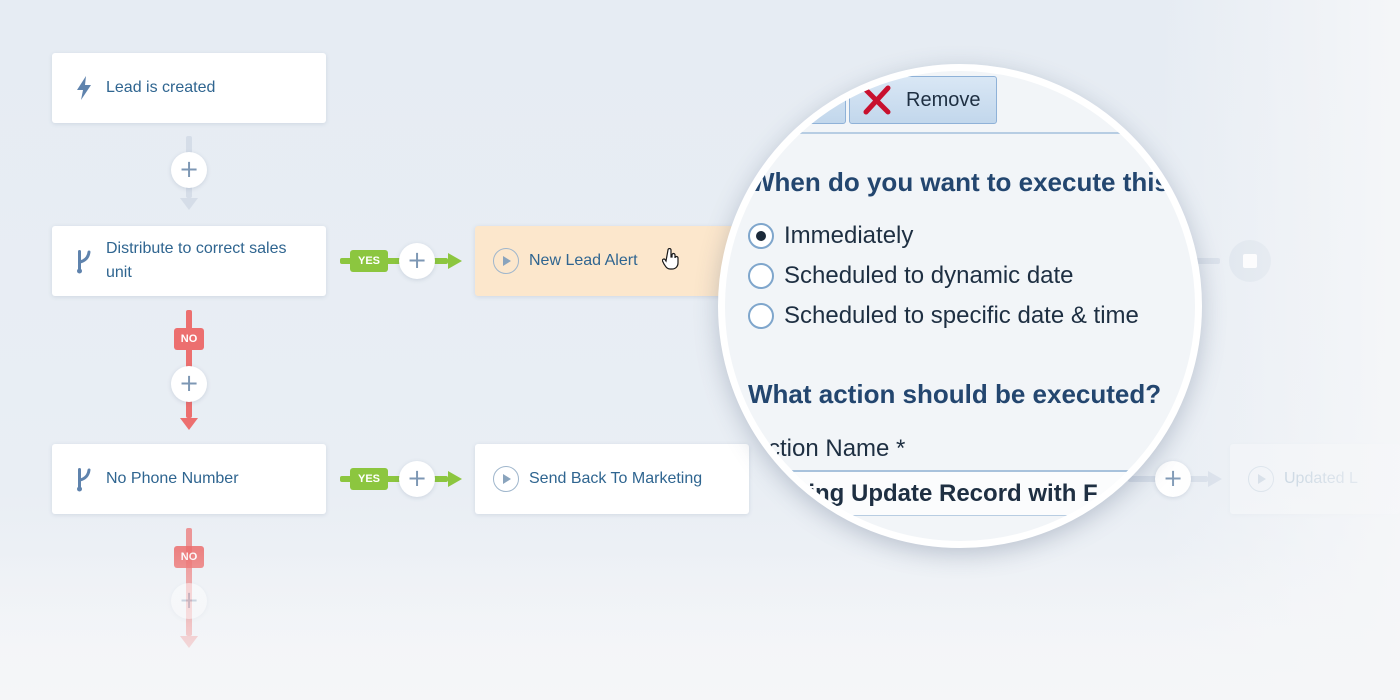 The height and width of the screenshot is (700, 1400). What do you see at coordinates (849, 235) in the screenshot?
I see `radio-label: Immediately` at bounding box center [849, 235].